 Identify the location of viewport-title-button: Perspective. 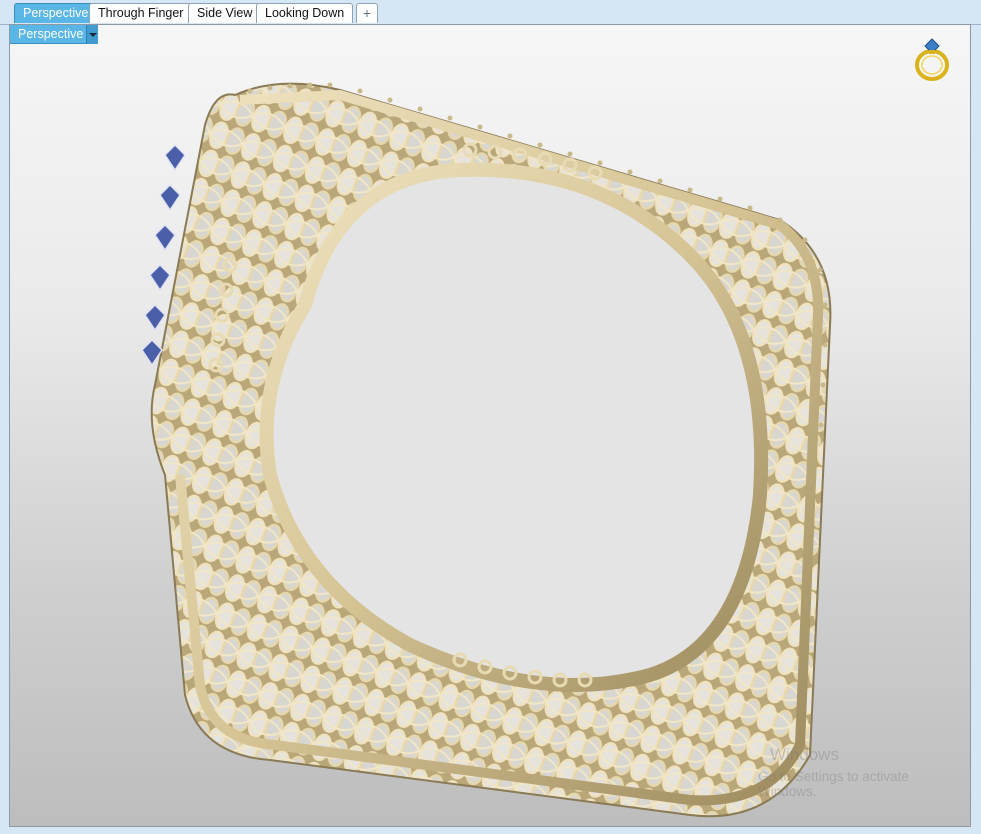
(54, 34).